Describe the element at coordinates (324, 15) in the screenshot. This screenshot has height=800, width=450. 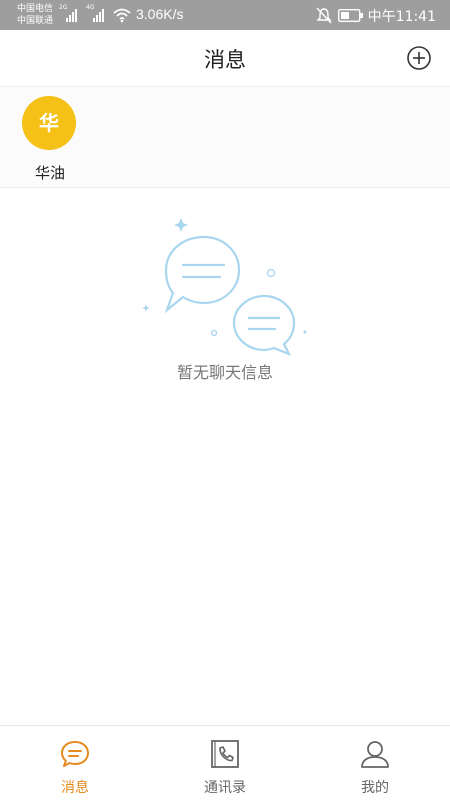
I see `mute-bell-icon` at that location.